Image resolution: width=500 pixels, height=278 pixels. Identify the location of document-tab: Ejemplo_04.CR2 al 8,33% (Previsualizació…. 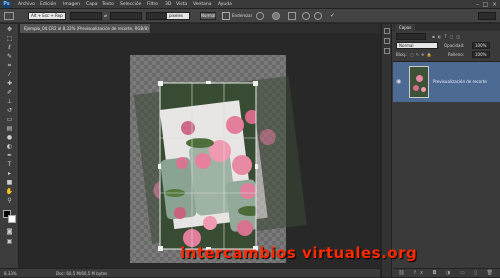
(85, 28).